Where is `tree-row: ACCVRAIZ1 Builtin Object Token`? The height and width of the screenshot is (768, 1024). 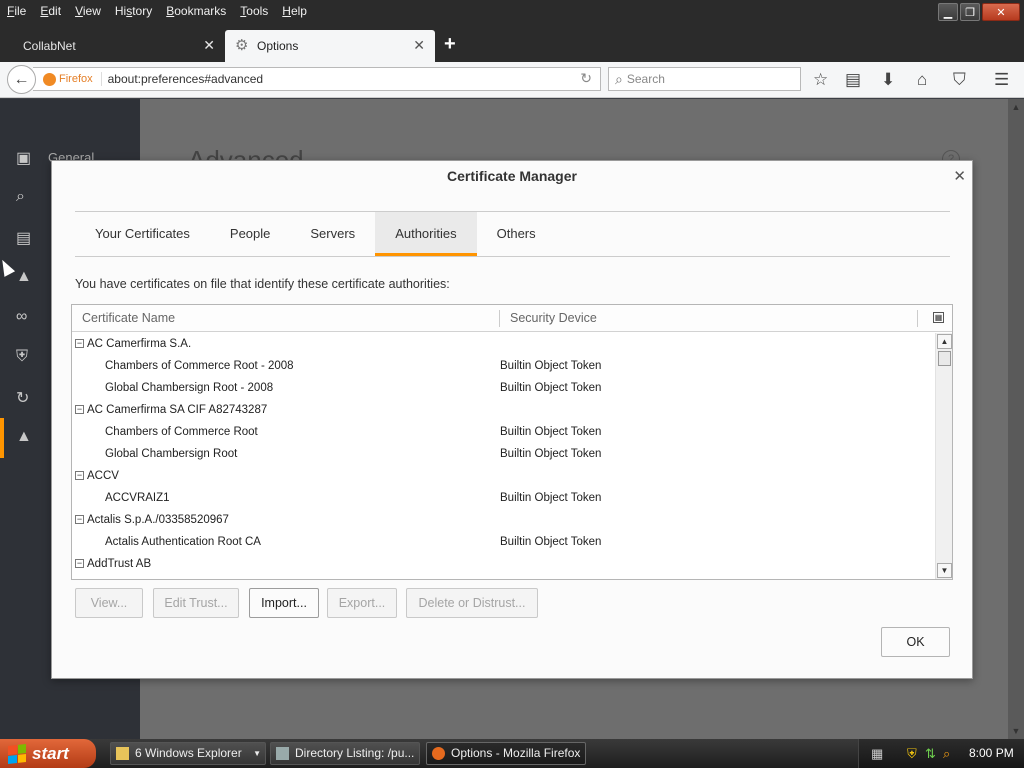
tree-row: ACCVRAIZ1 Builtin Object Token is located at coordinates (504, 498).